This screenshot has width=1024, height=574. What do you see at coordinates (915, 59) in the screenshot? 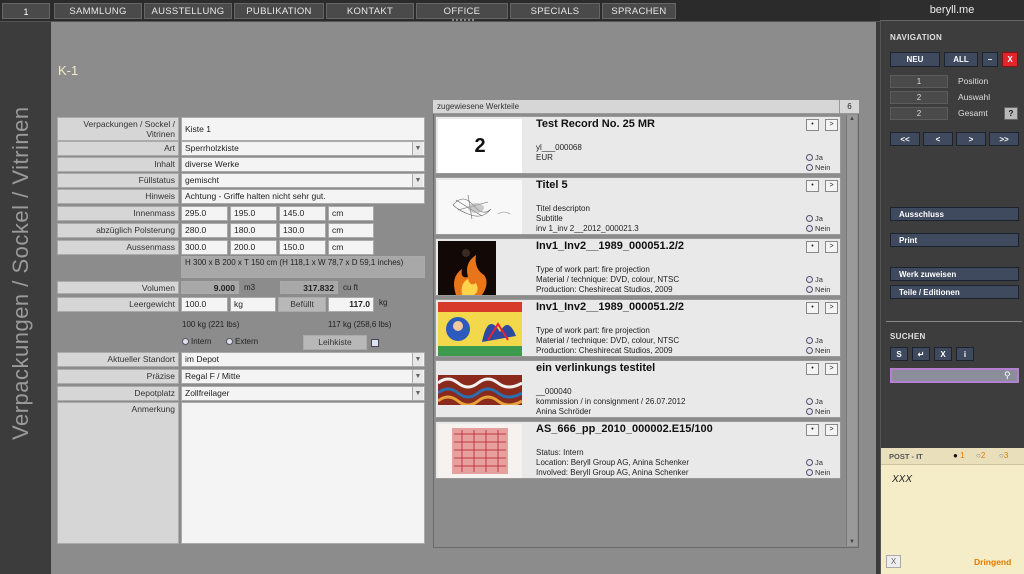
I see `neu-button: NEU` at bounding box center [915, 59].